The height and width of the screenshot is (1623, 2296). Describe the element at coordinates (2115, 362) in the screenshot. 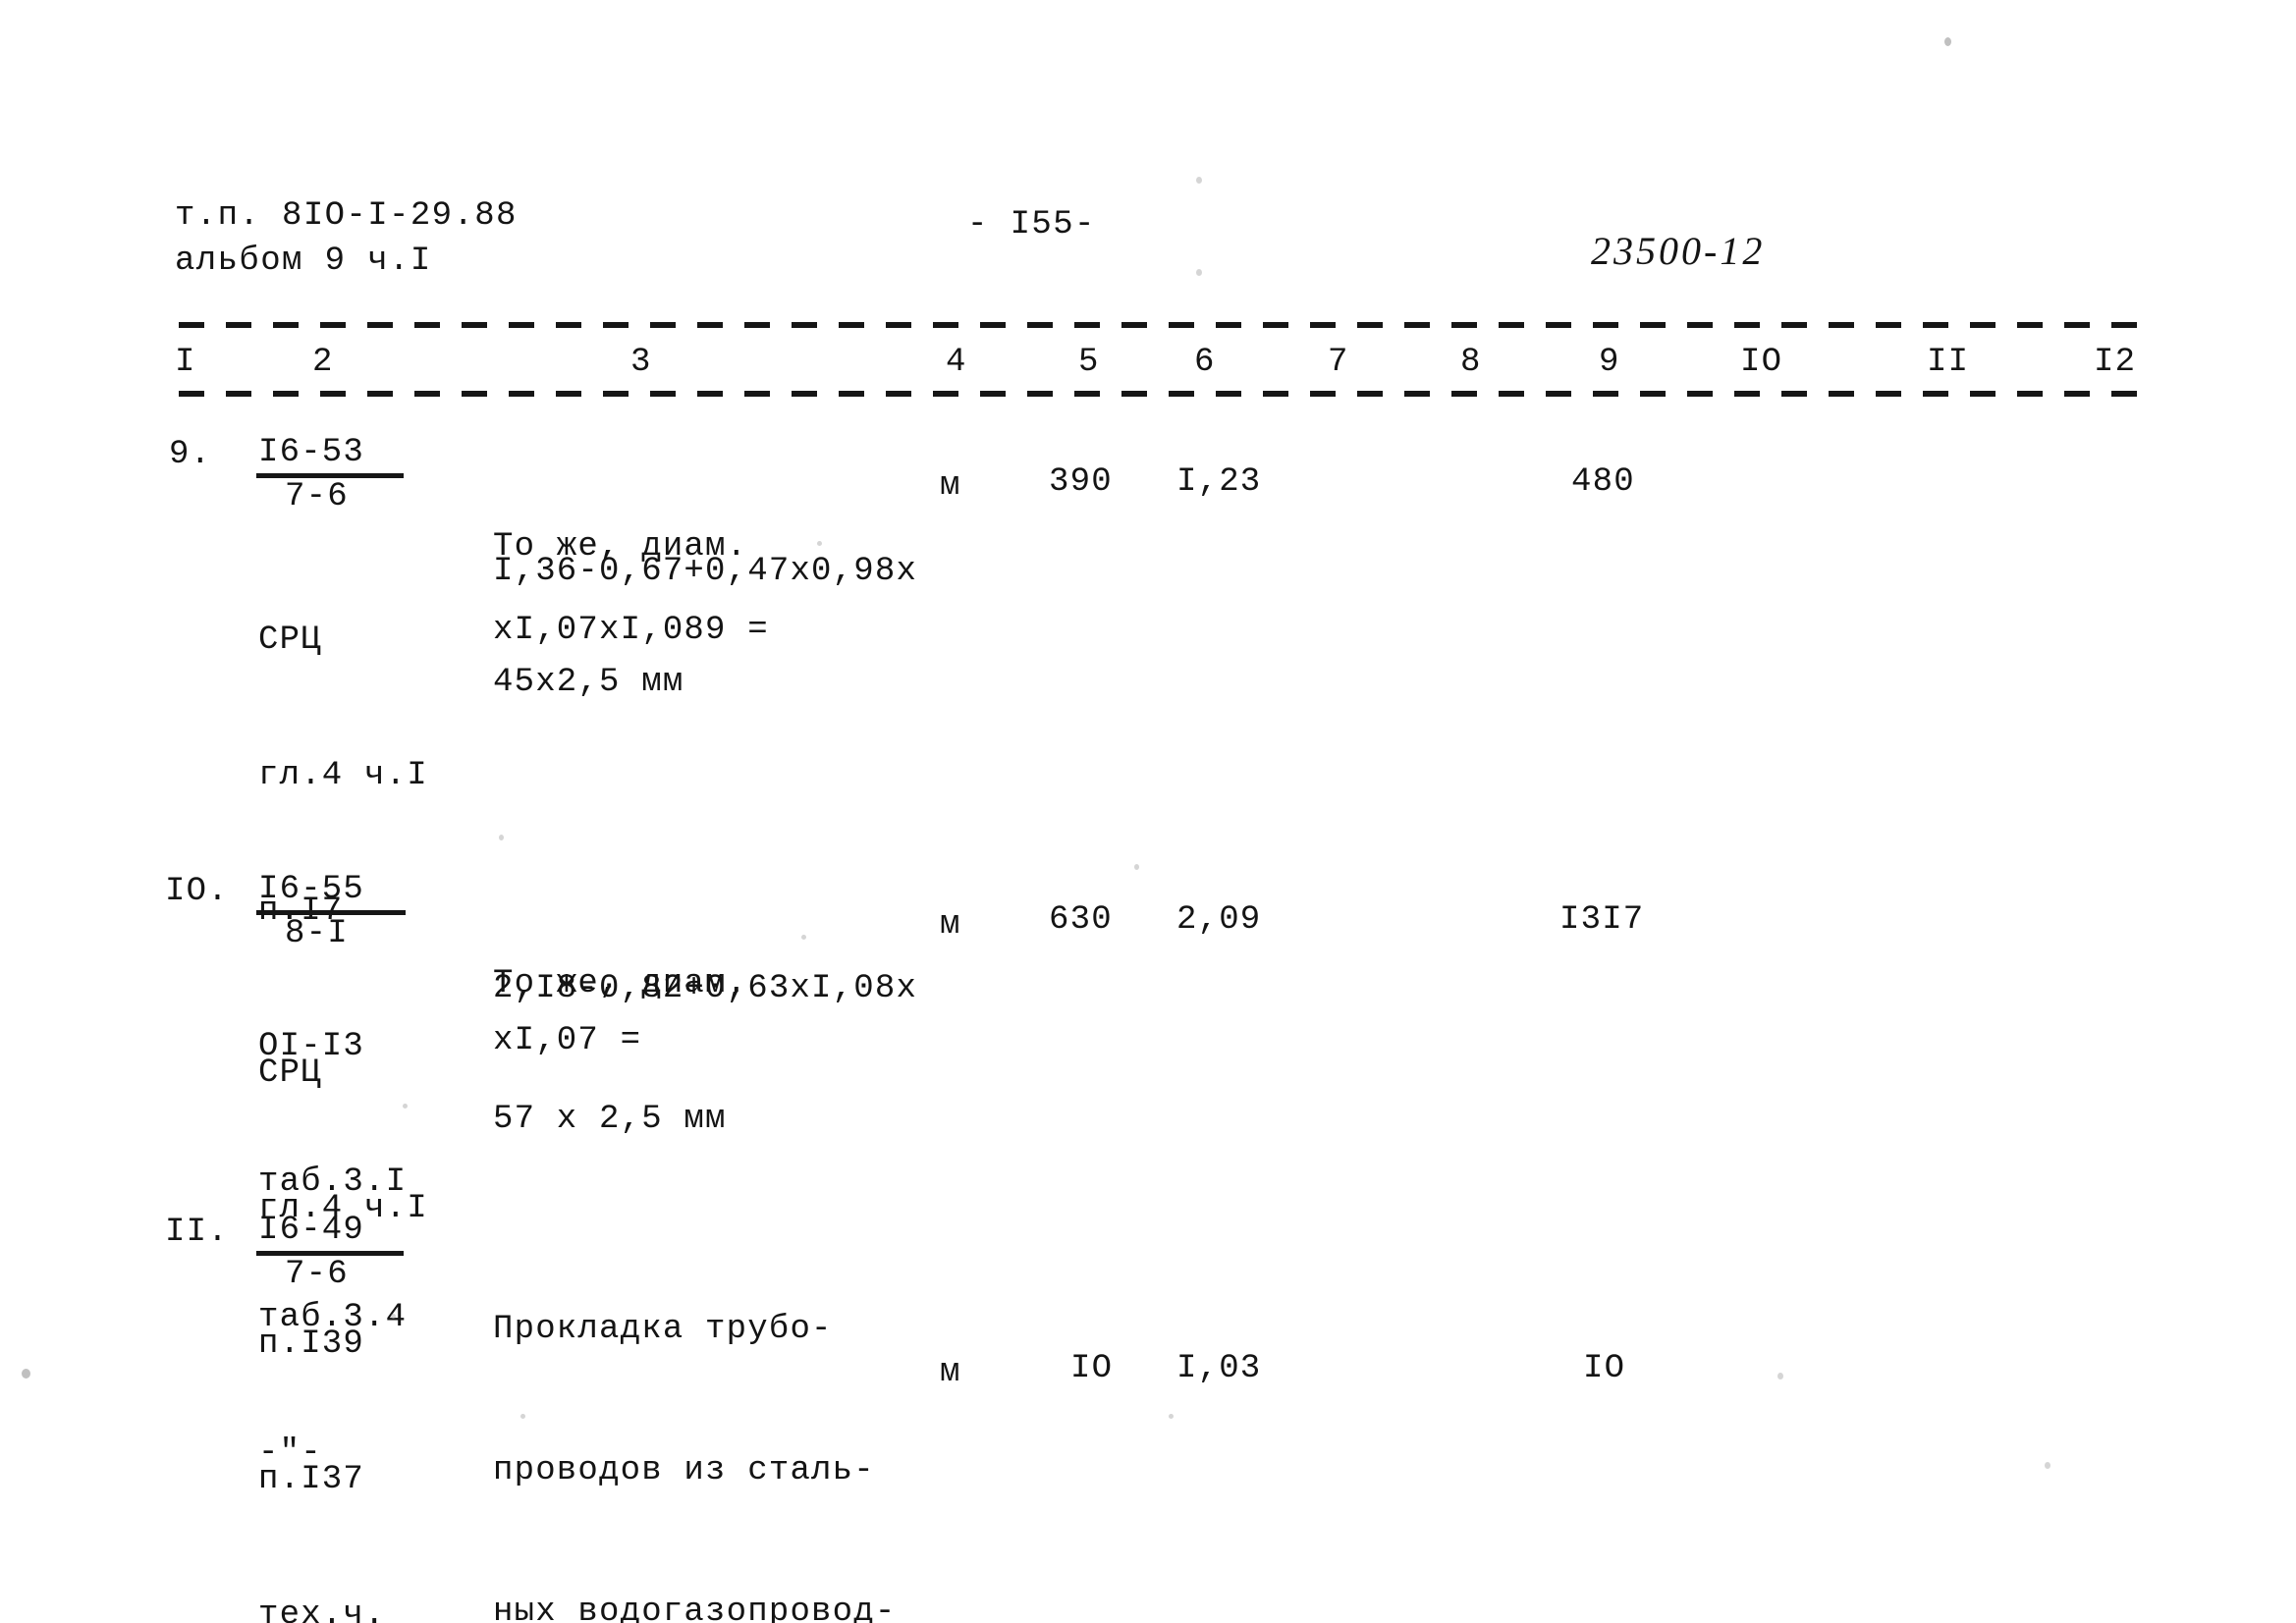

I see `column-number-12: I2` at that location.